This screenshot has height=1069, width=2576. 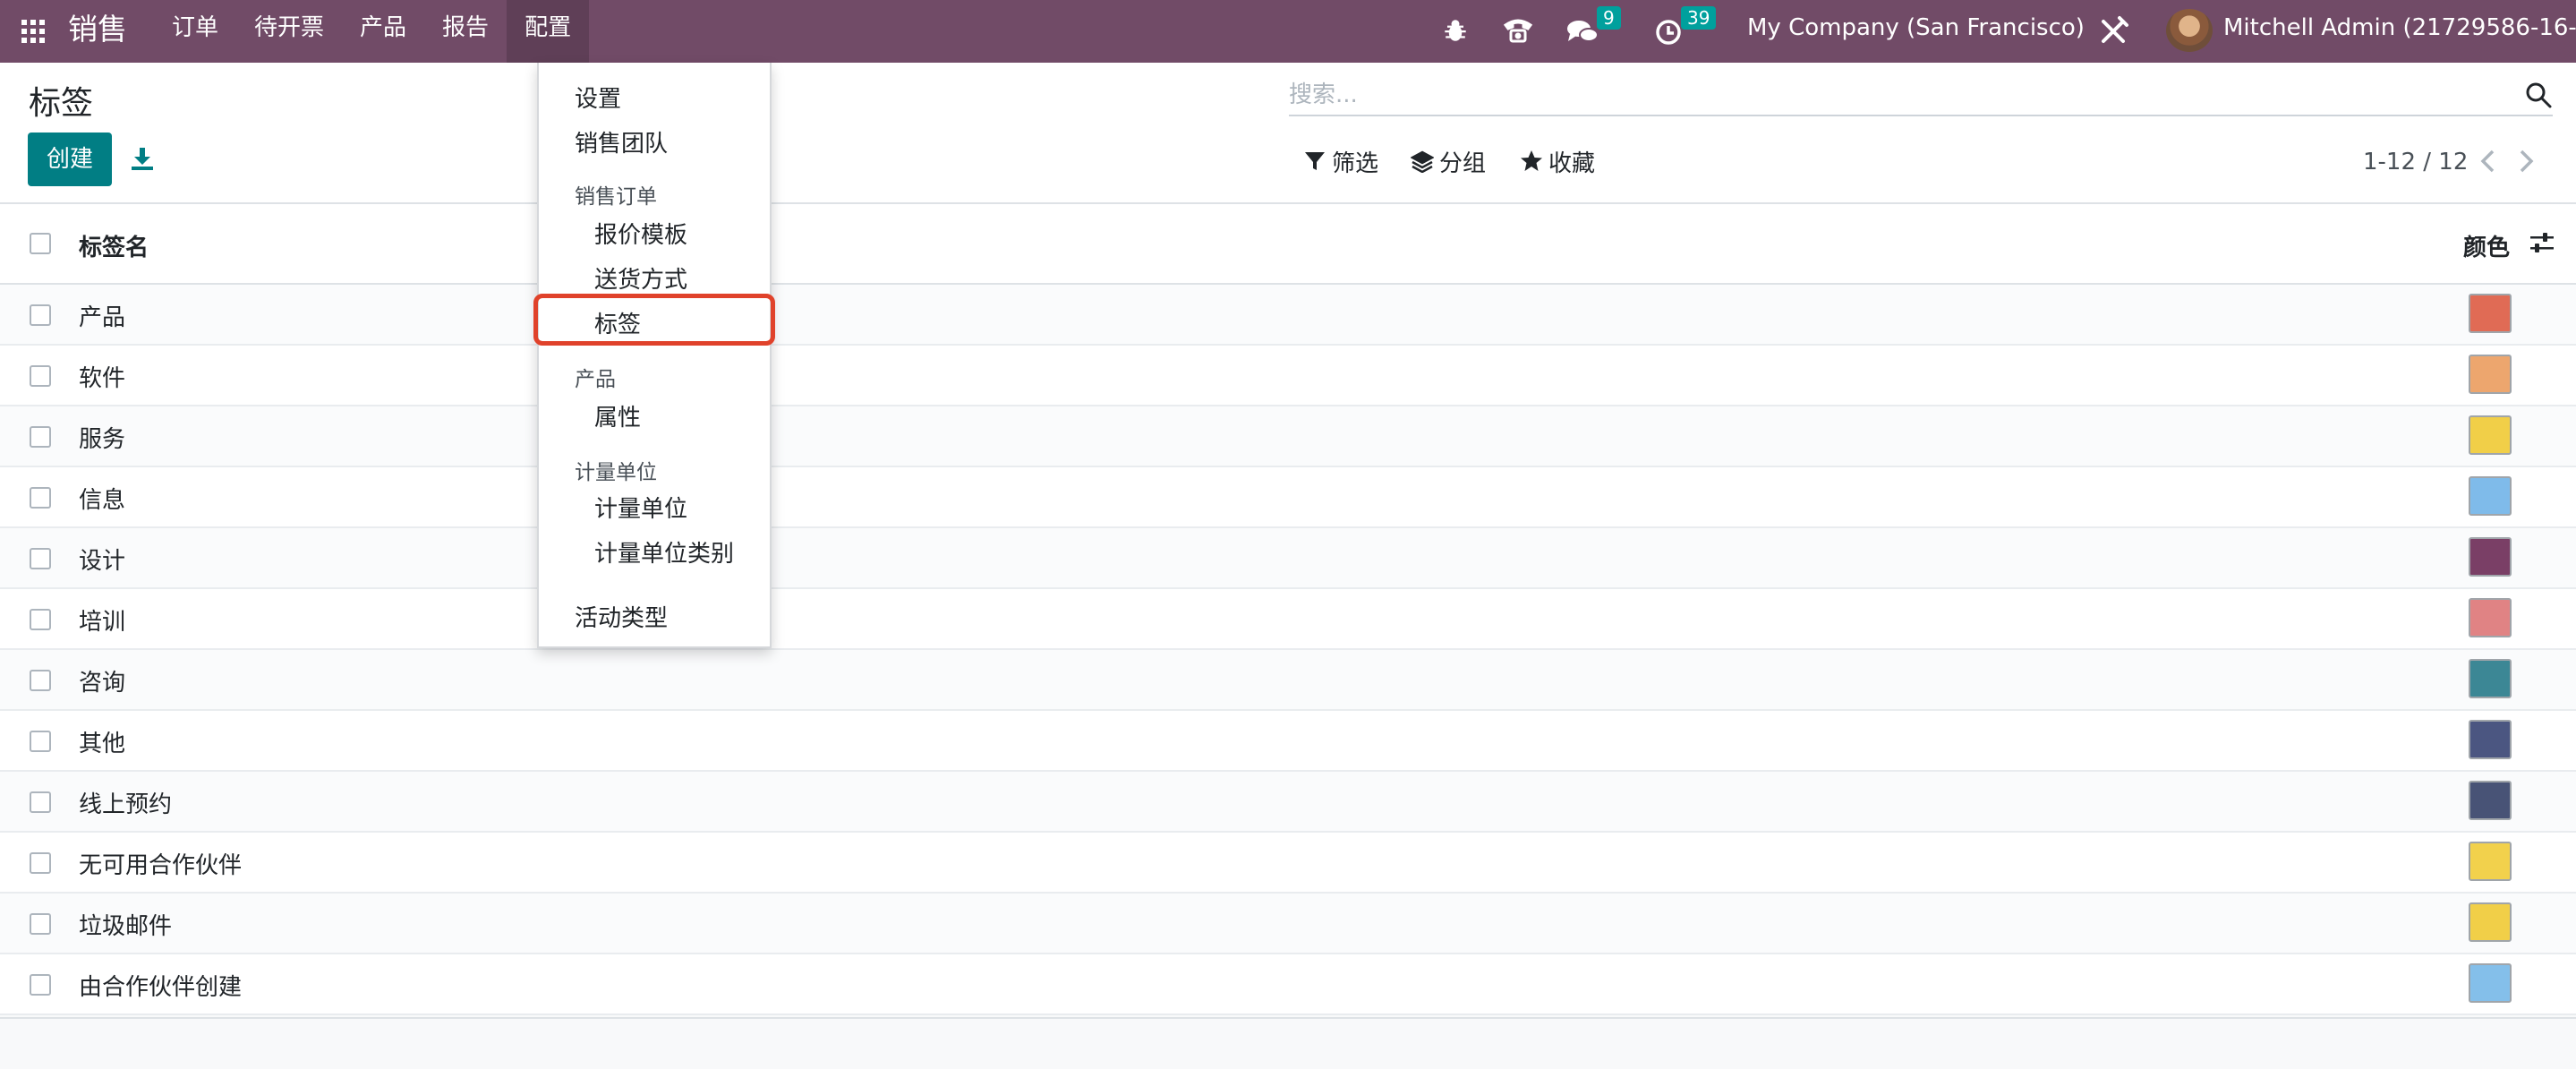 What do you see at coordinates (598, 98) in the screenshot?
I see `menu-settings: 设置` at bounding box center [598, 98].